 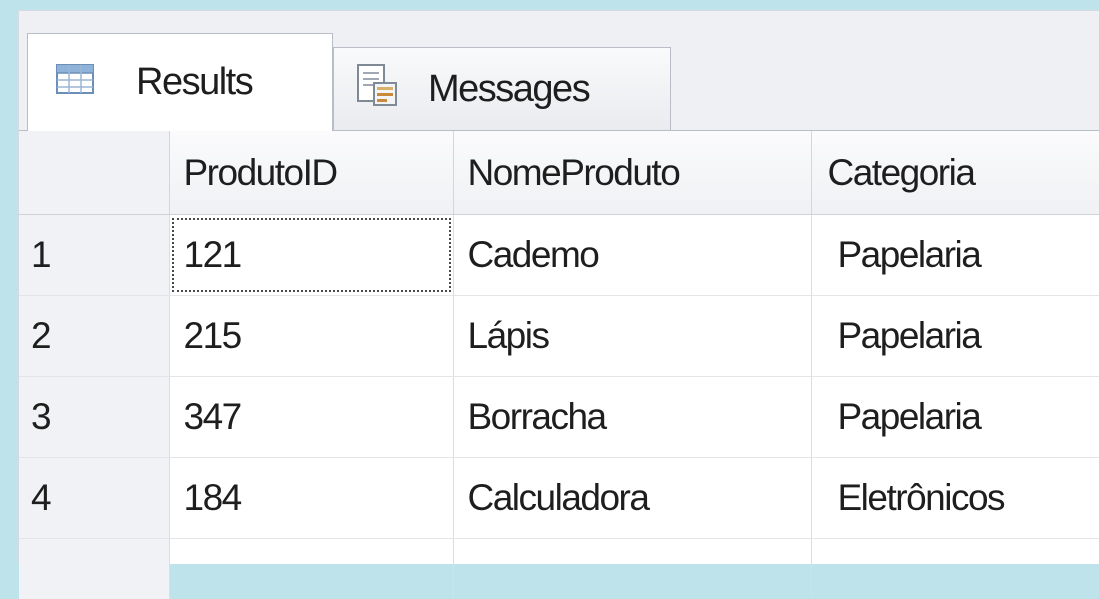 What do you see at coordinates (194, 82) in the screenshot?
I see `tab-results-label: Results` at bounding box center [194, 82].